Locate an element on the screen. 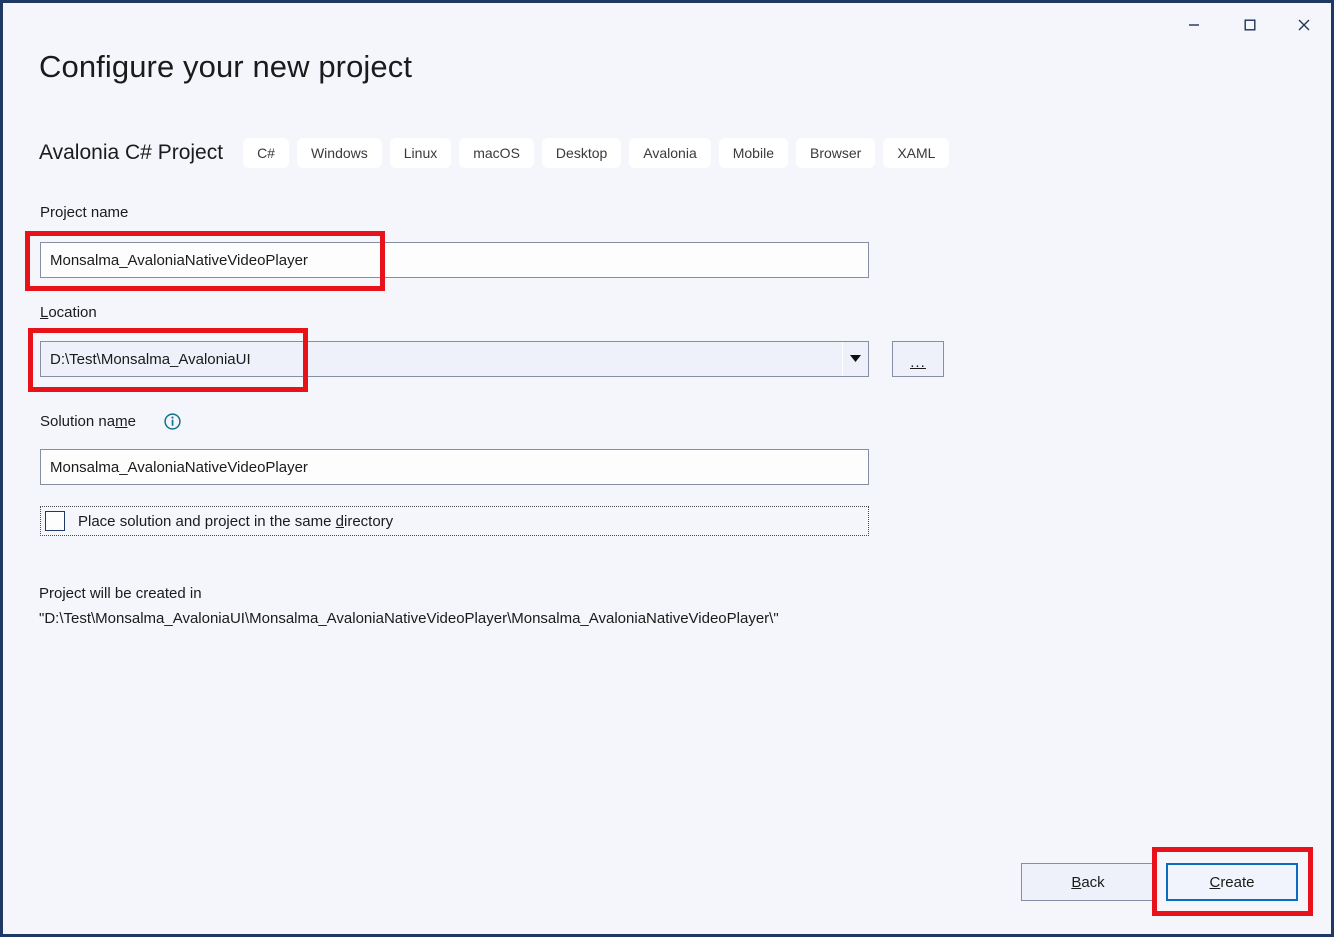 The width and height of the screenshot is (1334, 937). same-directory-label-accel: d is located at coordinates (339, 521).